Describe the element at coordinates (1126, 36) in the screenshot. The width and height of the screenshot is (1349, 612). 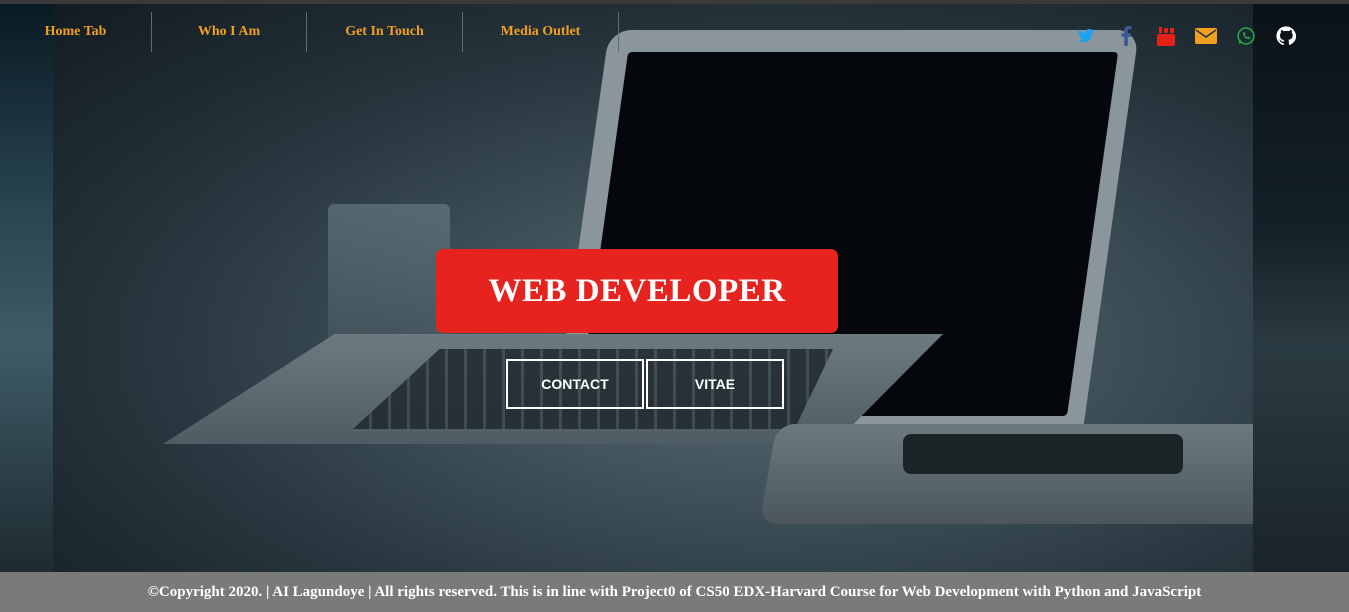
I see `facebook-icon` at that location.